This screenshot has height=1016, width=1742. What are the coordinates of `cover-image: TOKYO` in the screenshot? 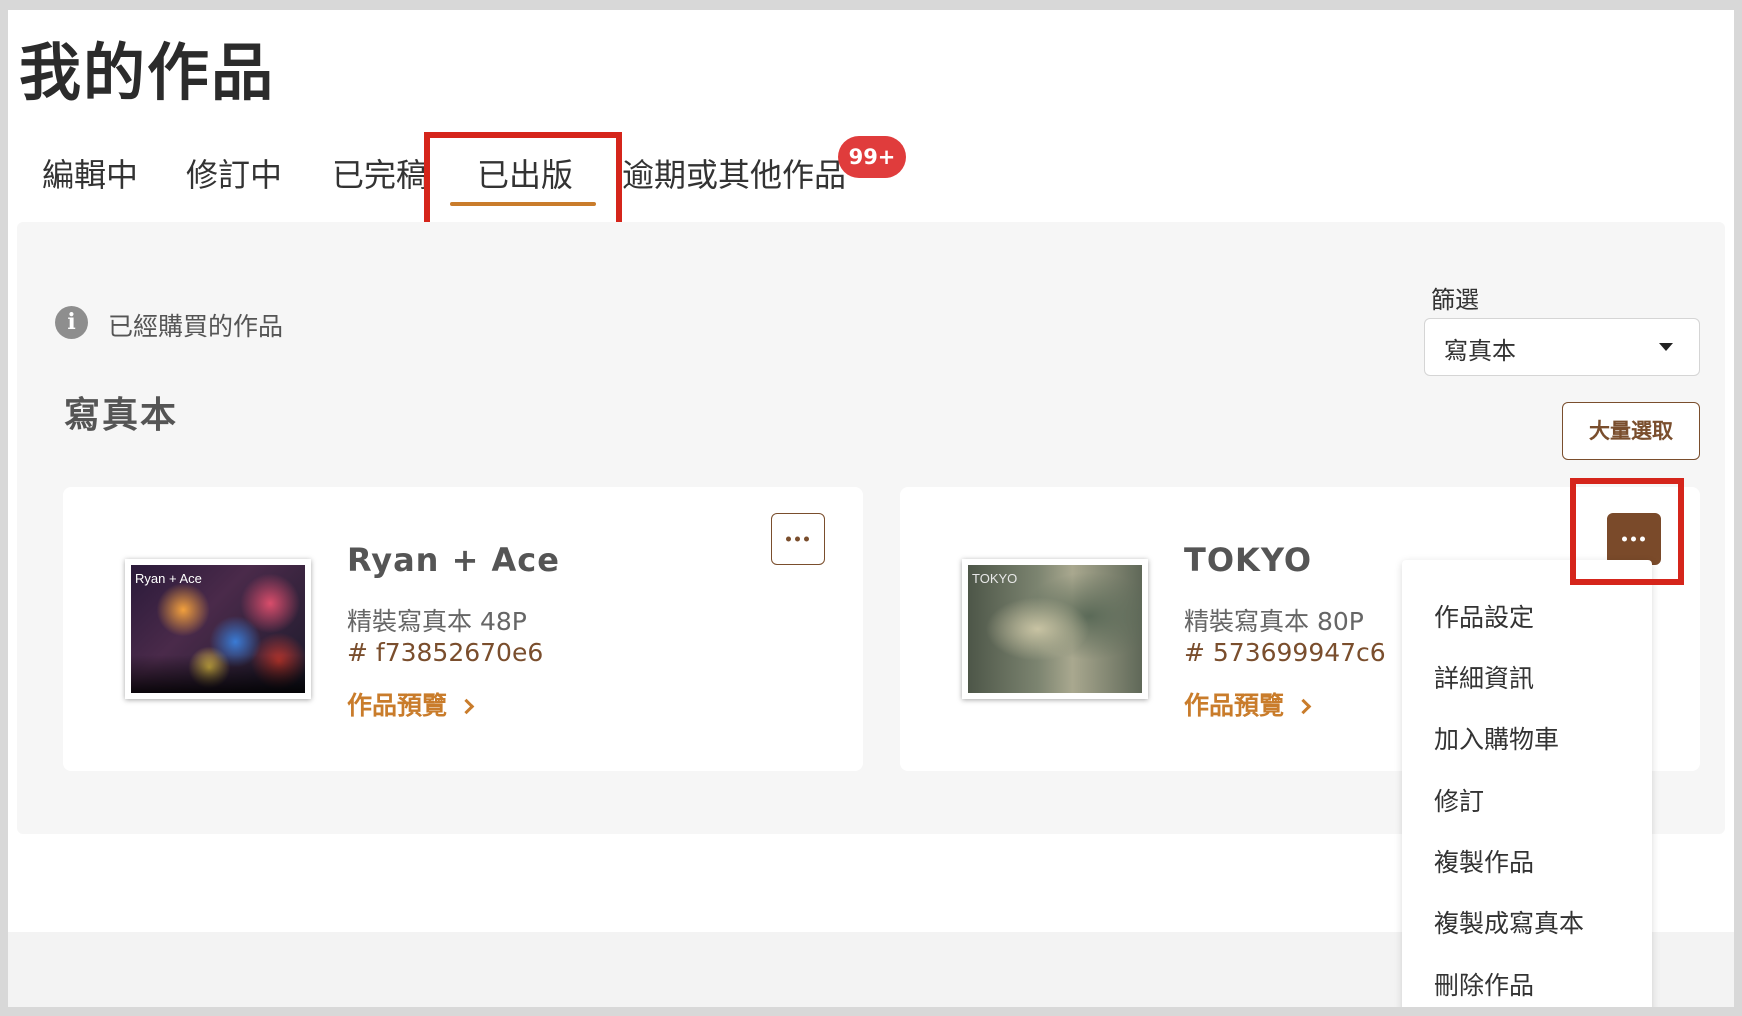 It's located at (1055, 629).